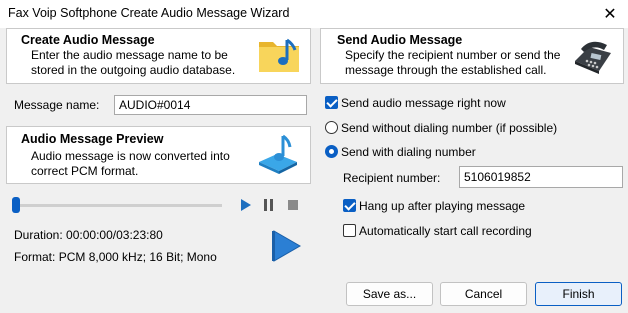 This screenshot has width=628, height=313. What do you see at coordinates (130, 156) in the screenshot?
I see `preview-line1: Audio message is now converted into` at bounding box center [130, 156].